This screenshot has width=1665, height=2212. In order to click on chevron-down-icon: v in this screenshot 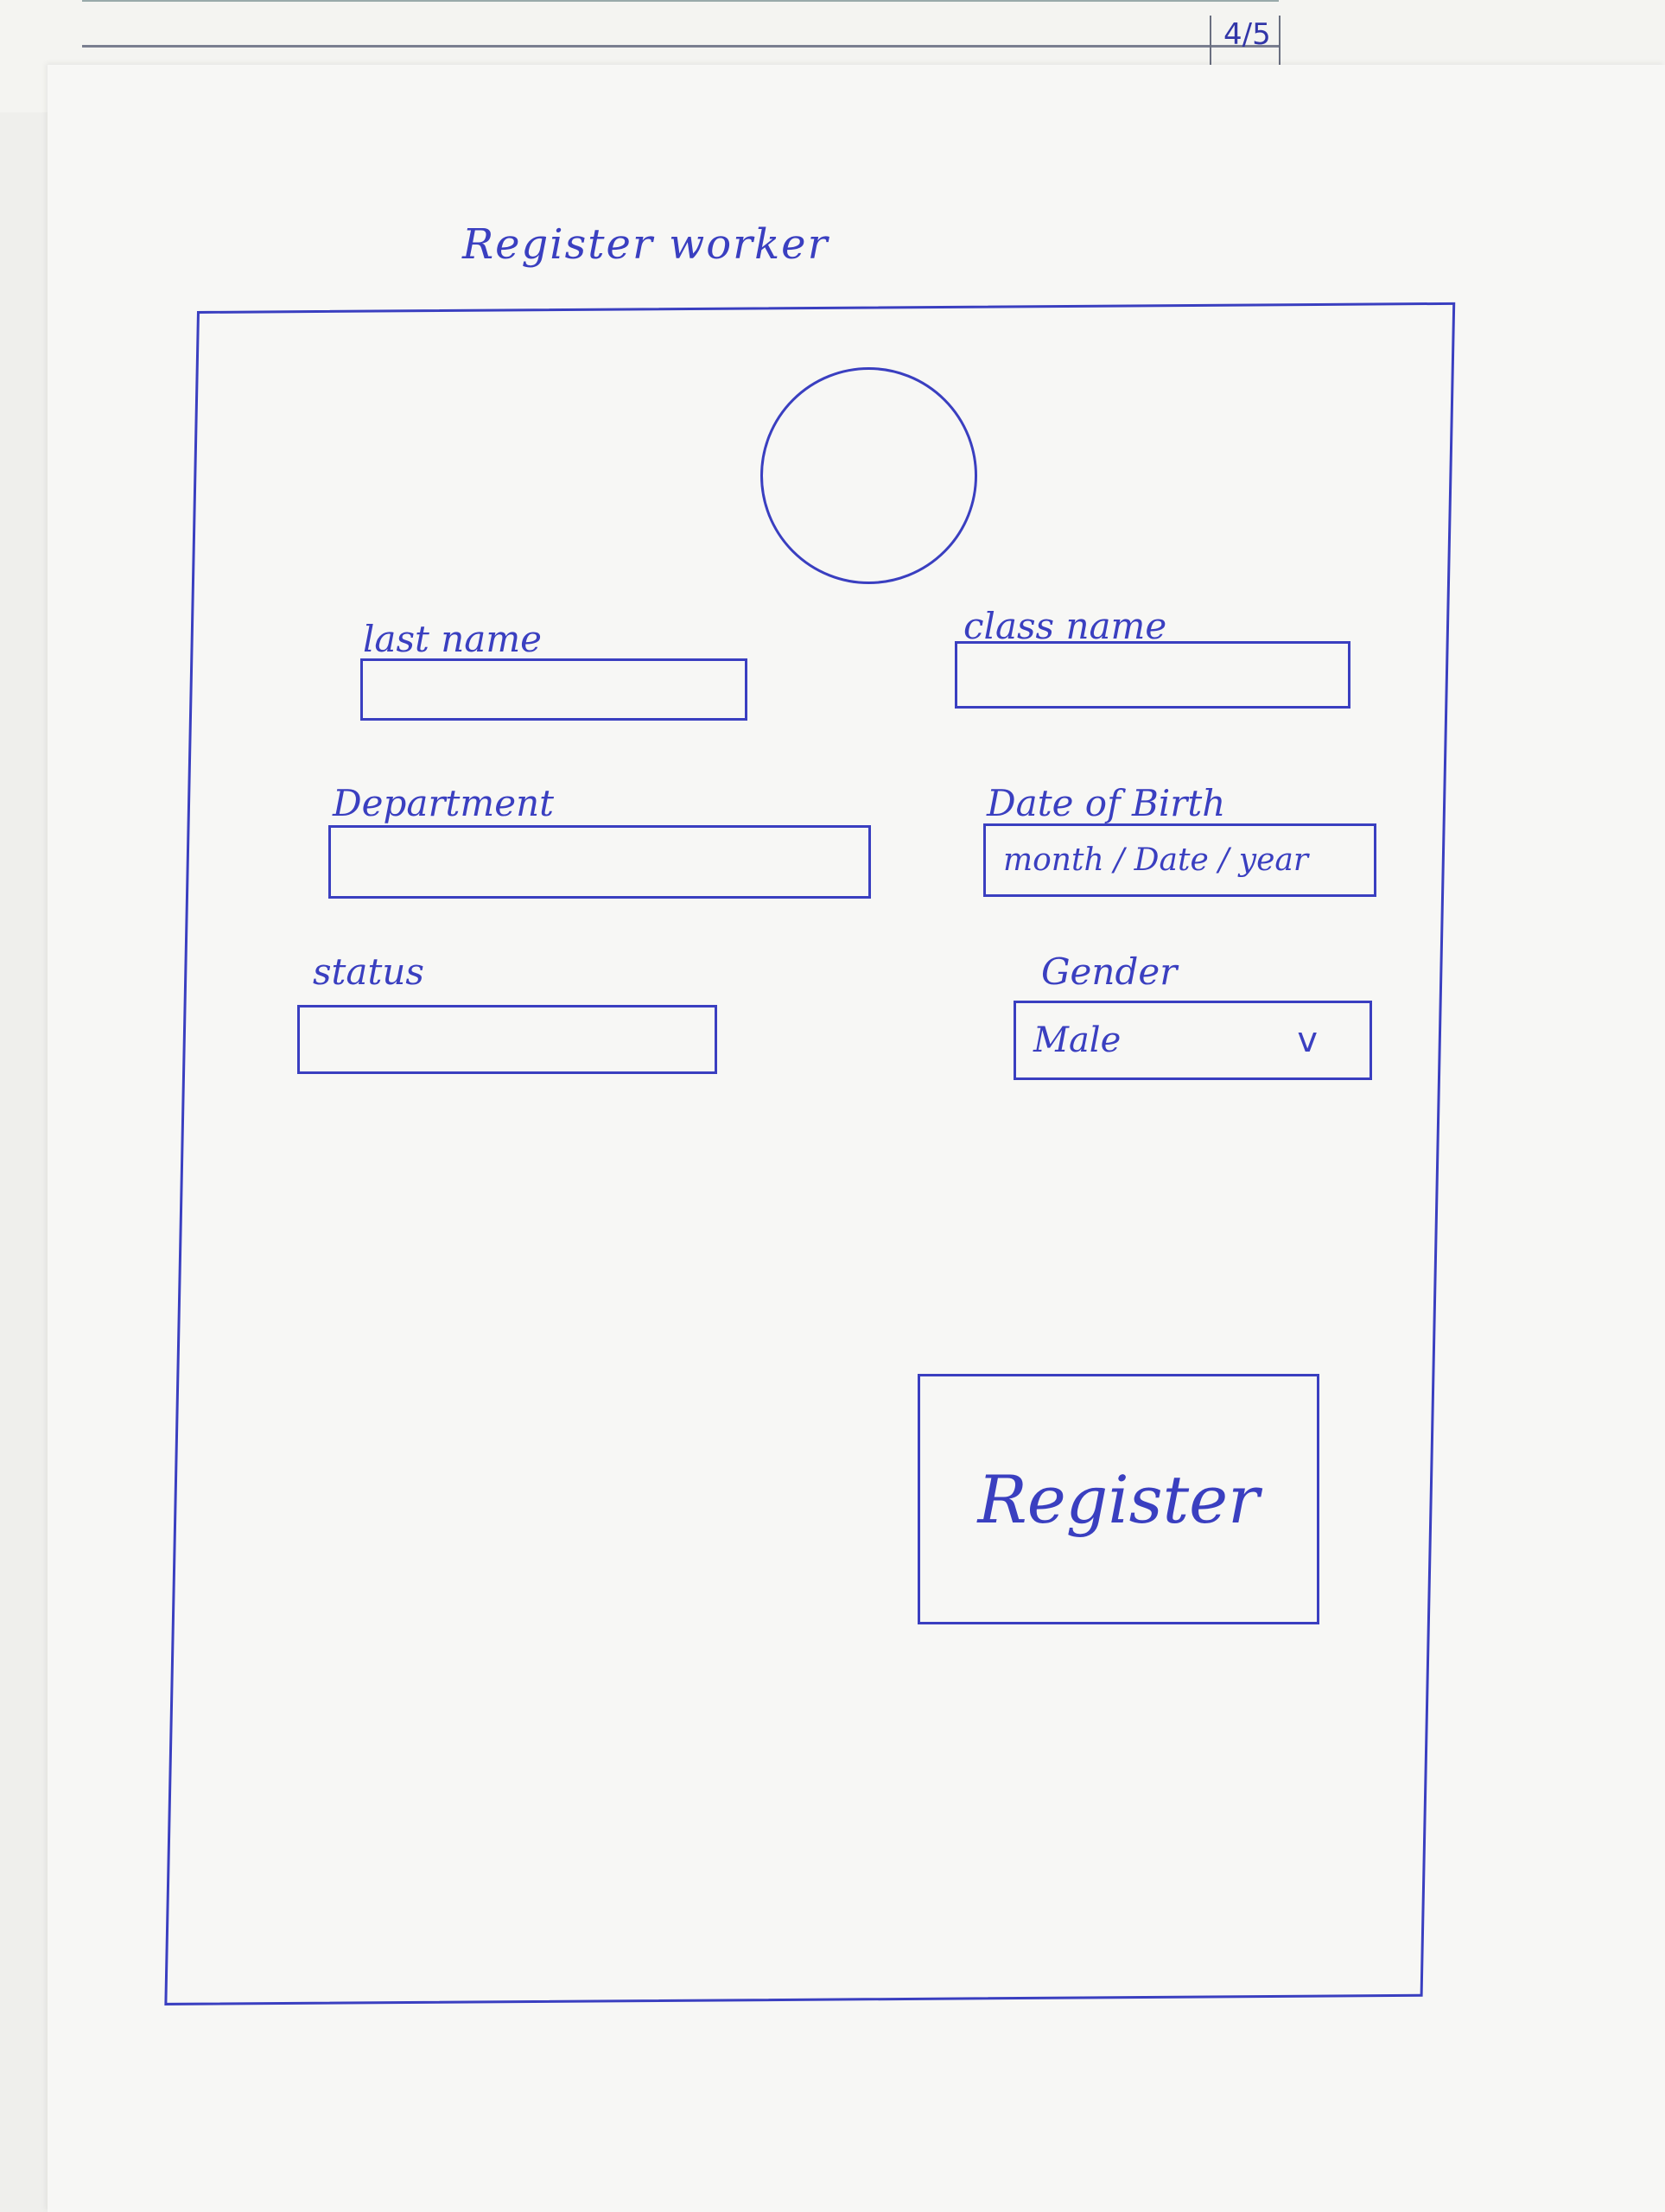, I will do `click(1307, 1040)`.